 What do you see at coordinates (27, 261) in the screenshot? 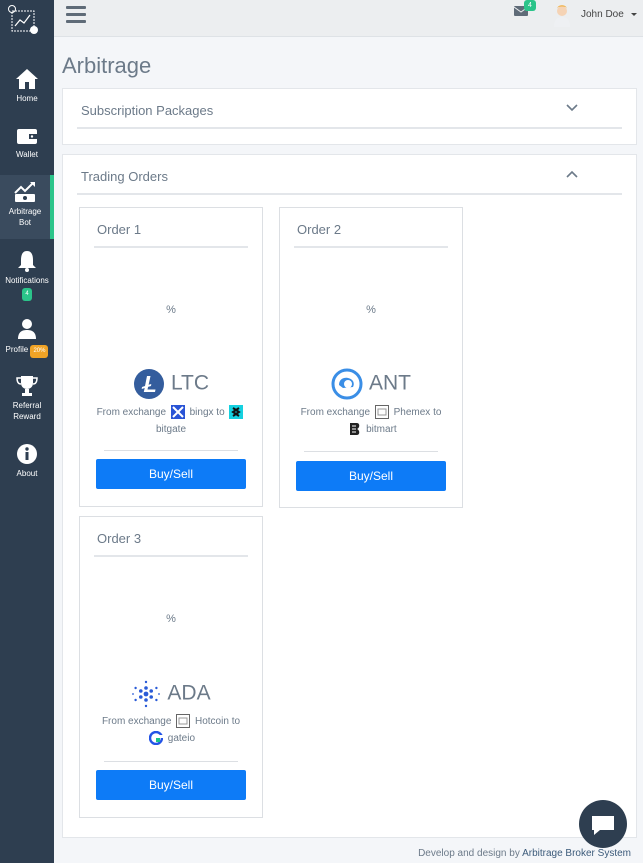
I see `bell-icon` at bounding box center [27, 261].